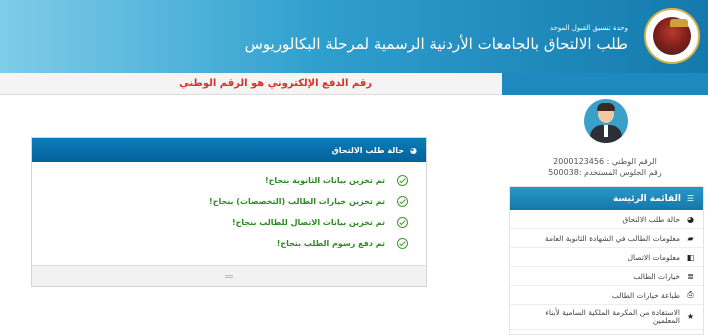  I want to click on print-icon: ⎙, so click(690, 294).